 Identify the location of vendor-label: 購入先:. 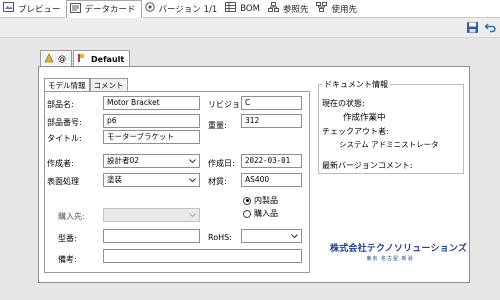
(71, 216).